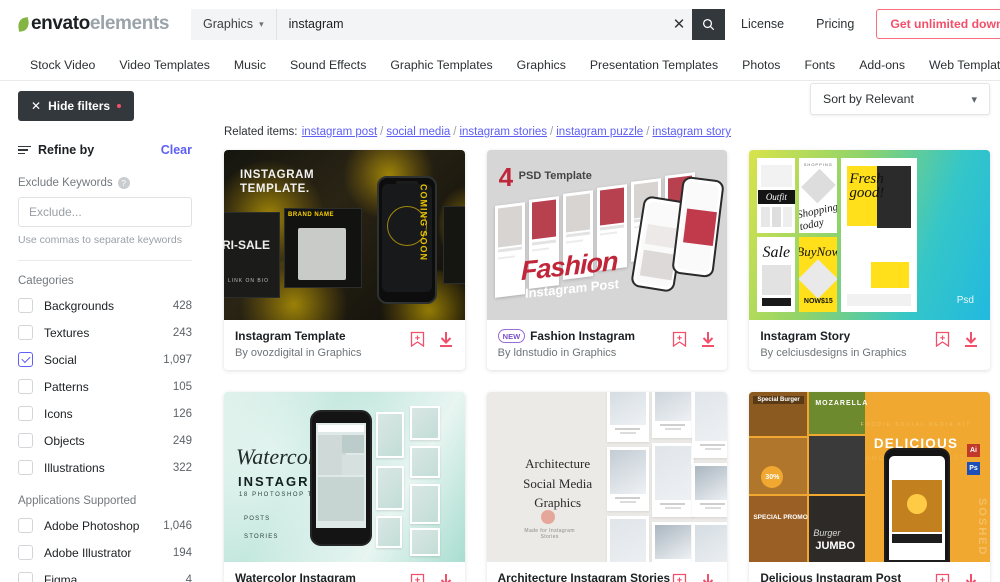  Describe the element at coordinates (691, 132) in the screenshot. I see `related-link-instagram-story: instagram story` at that location.